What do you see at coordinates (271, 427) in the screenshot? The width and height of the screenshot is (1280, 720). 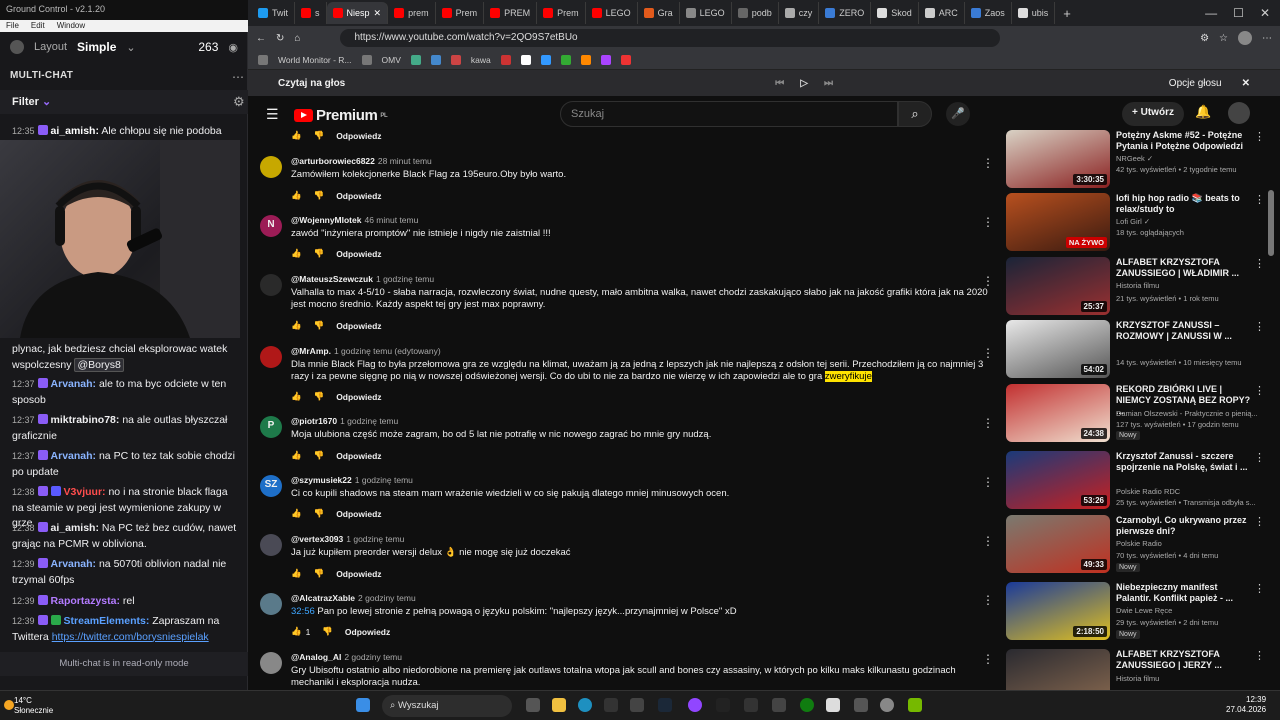 I see `avatar: P` at bounding box center [271, 427].